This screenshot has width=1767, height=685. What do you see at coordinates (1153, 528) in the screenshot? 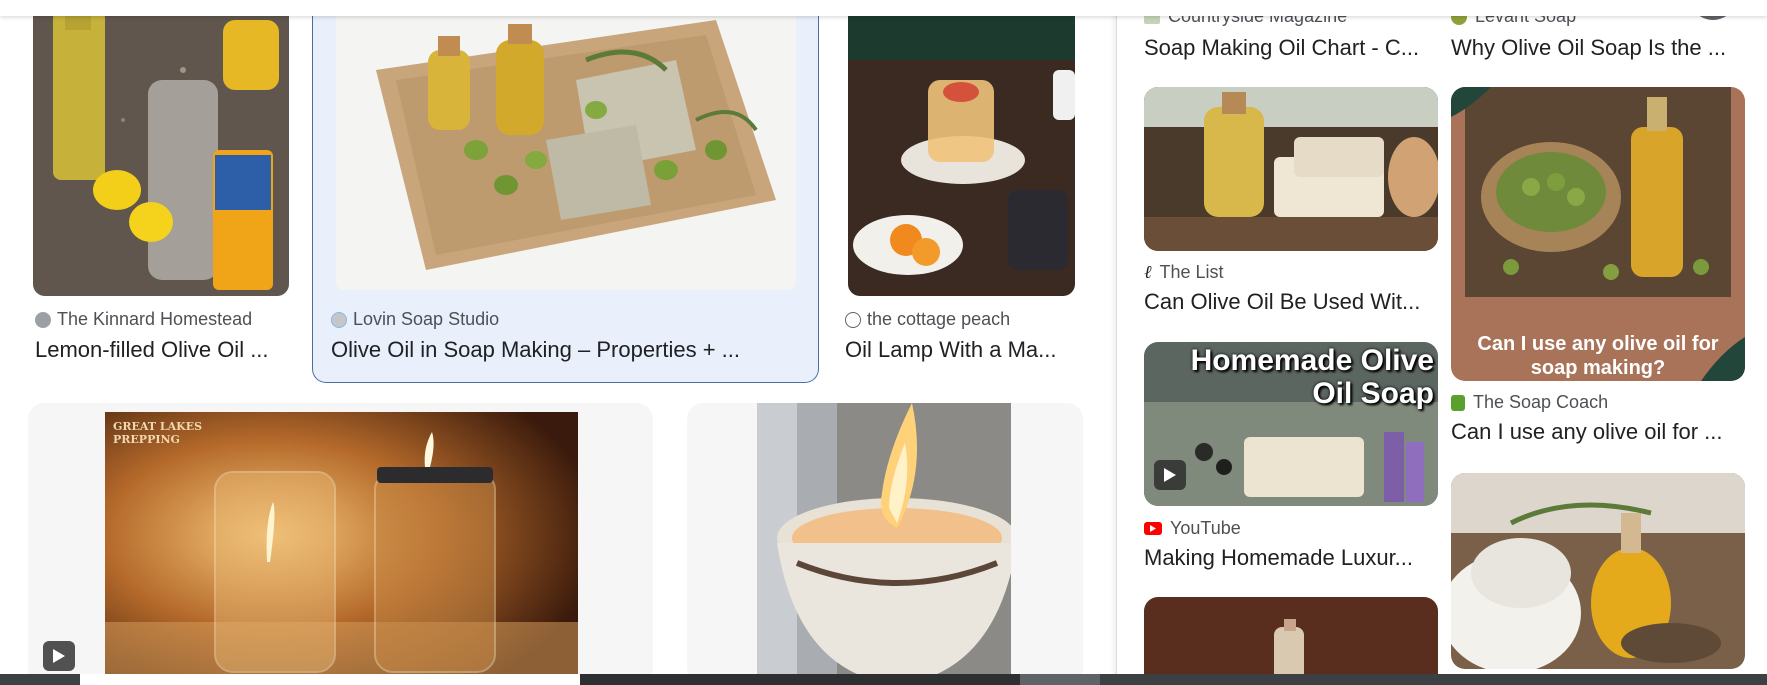
I see `youtube-icon` at bounding box center [1153, 528].